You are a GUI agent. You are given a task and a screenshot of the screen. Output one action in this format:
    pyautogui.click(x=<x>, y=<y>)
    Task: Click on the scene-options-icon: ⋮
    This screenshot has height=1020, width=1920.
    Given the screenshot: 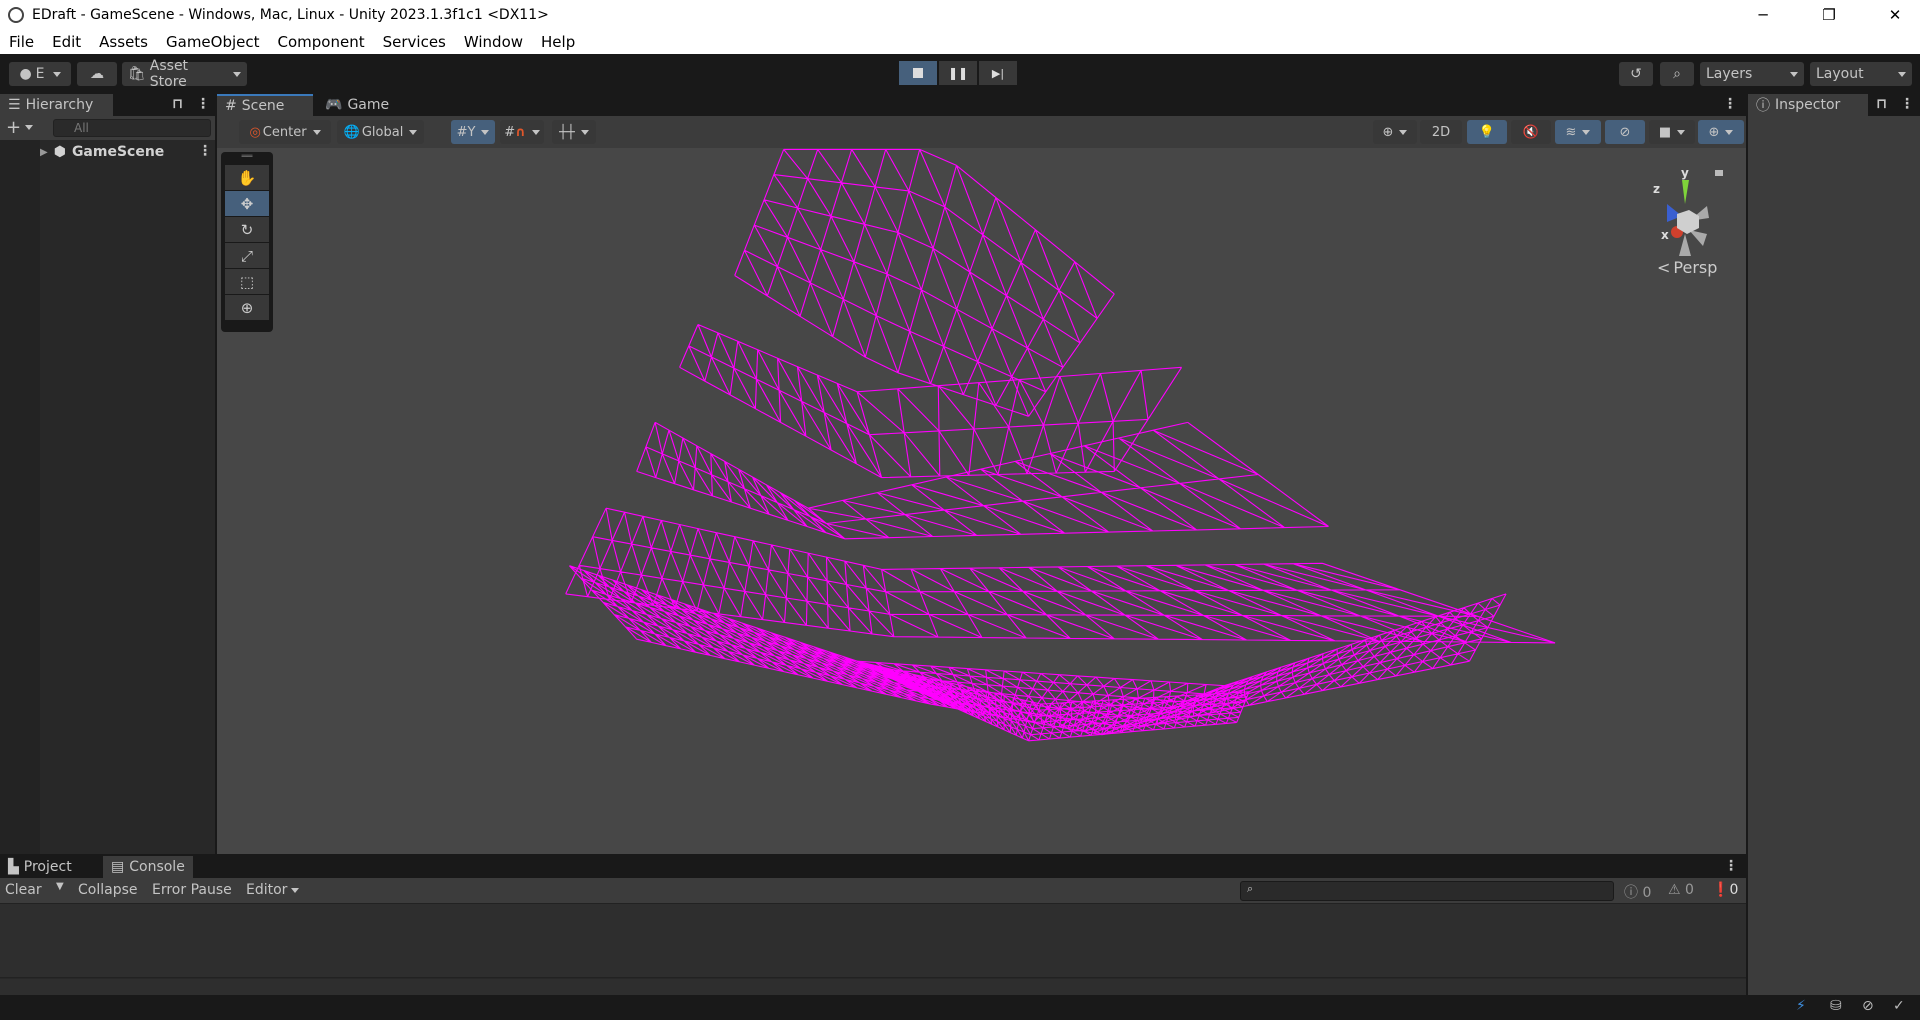 What is the action you would take?
    pyautogui.click(x=1730, y=104)
    